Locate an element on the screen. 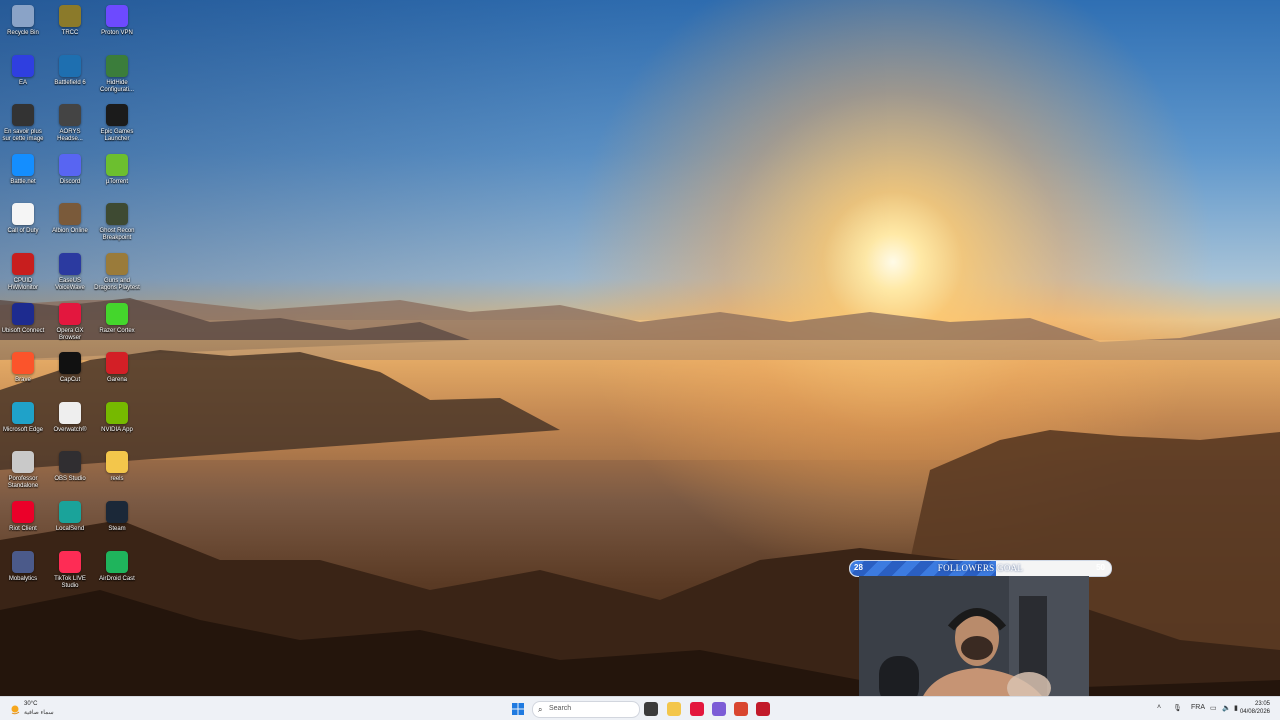 The width and height of the screenshot is (1280, 720). opera-gx-icon is located at coordinates (697, 709).